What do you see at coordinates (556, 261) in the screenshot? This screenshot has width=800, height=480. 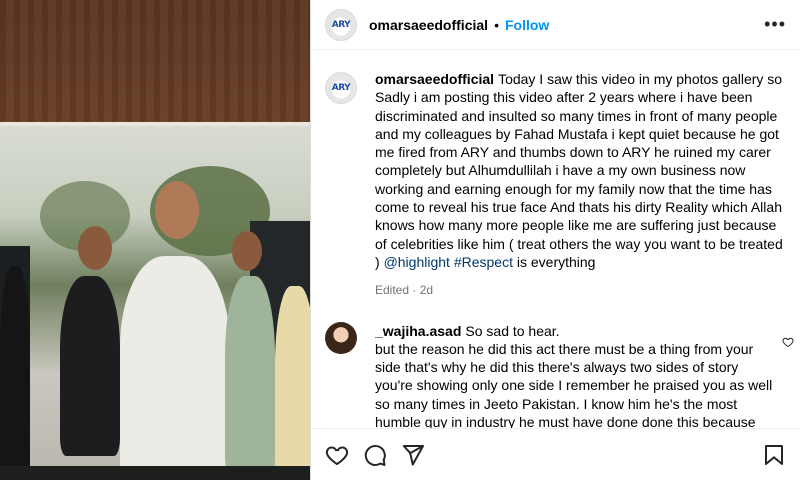 I see `caption-tail: is everything` at bounding box center [556, 261].